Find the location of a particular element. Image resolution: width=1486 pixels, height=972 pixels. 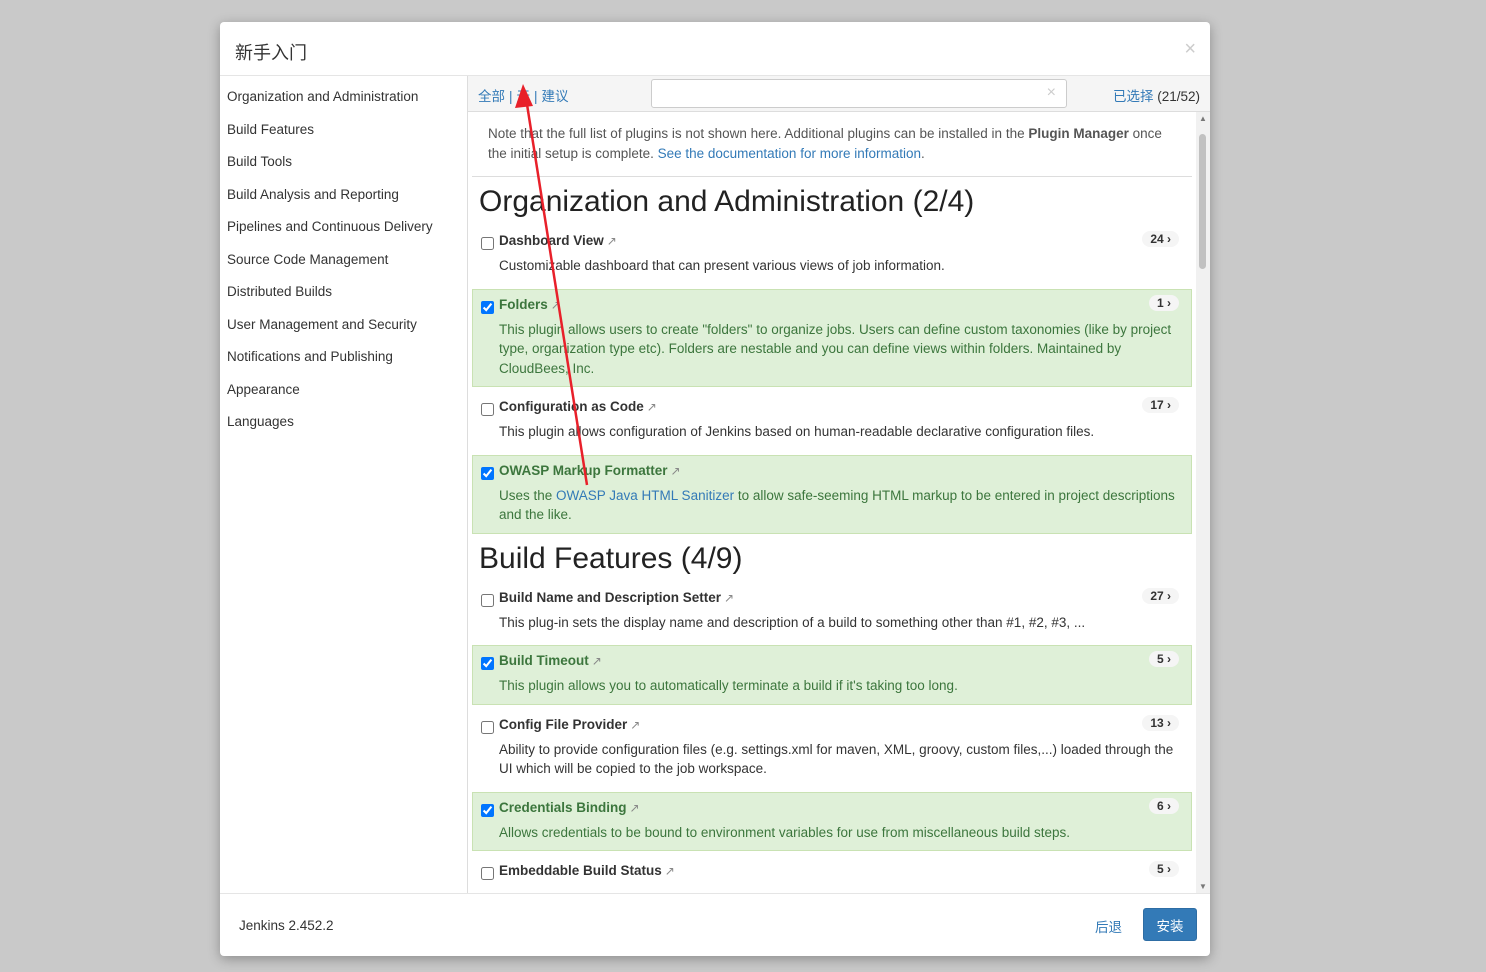

plugin-toolbar: 全部 | 无 | 建议 × 已选择 (21/52) is located at coordinates (839, 94).